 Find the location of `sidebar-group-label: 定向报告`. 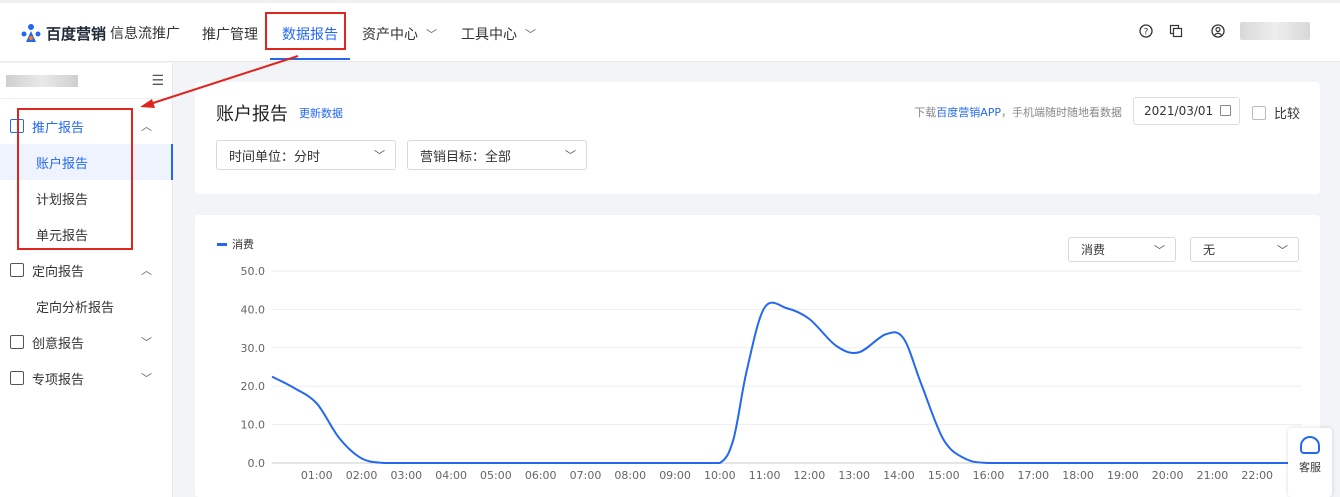

sidebar-group-label: 定向报告 is located at coordinates (58, 272).